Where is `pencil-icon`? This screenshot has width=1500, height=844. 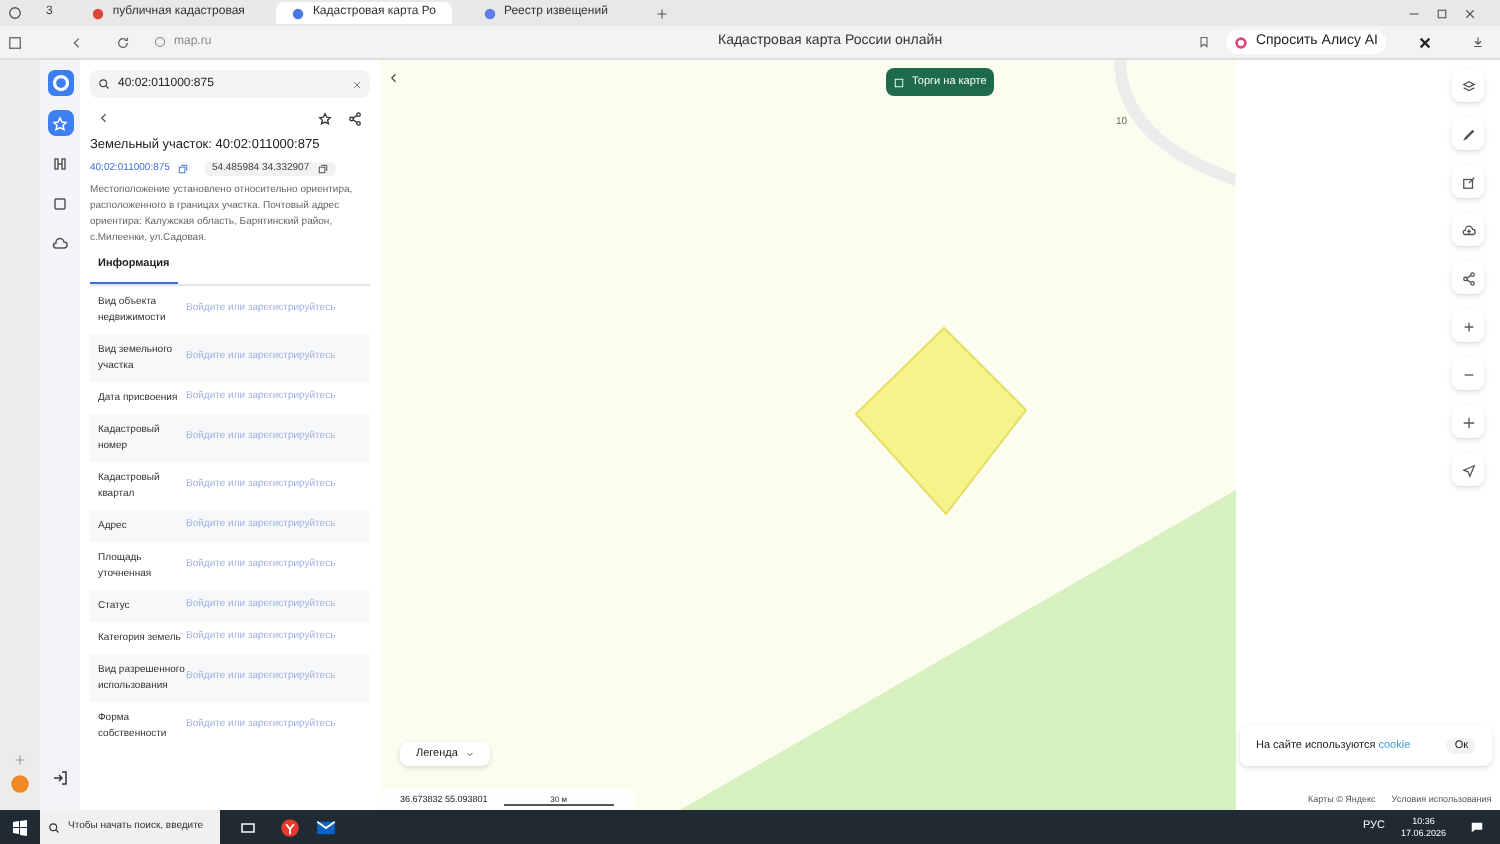
pencil-icon is located at coordinates (1468, 134).